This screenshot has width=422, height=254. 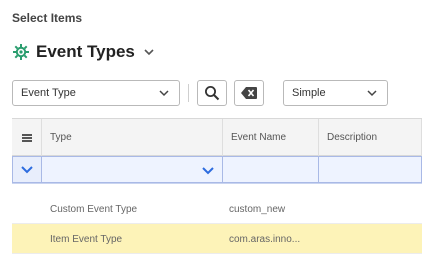 I want to click on row-header-cell, so click(x=27, y=137).